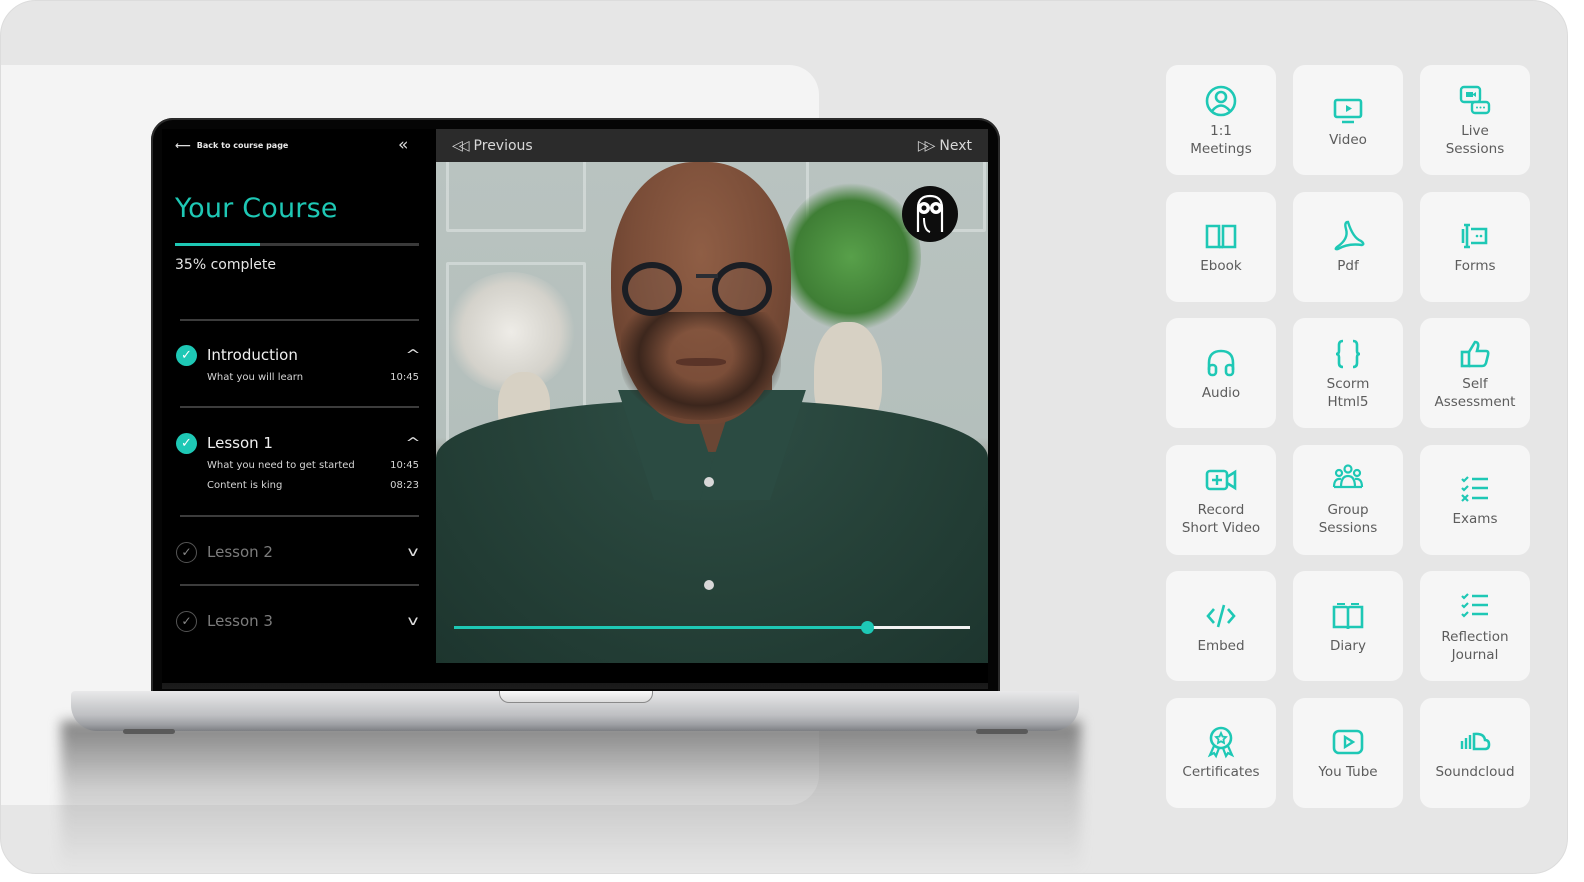 The image size is (1584, 882). I want to click on lesson-item: What you need to get started 10:45, so click(313, 465).